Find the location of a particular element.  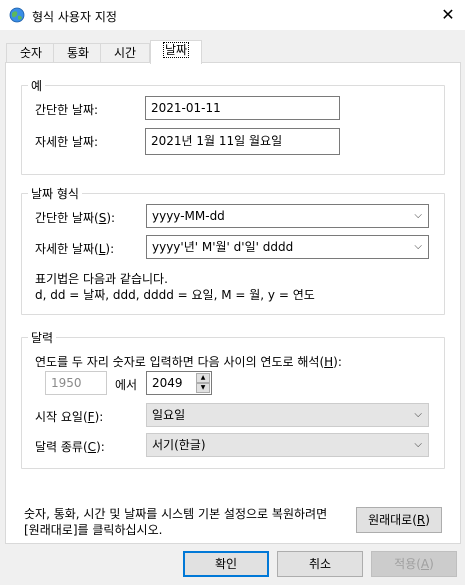

calendar-type-label: 달력 종류(C): is located at coordinates (70, 447).